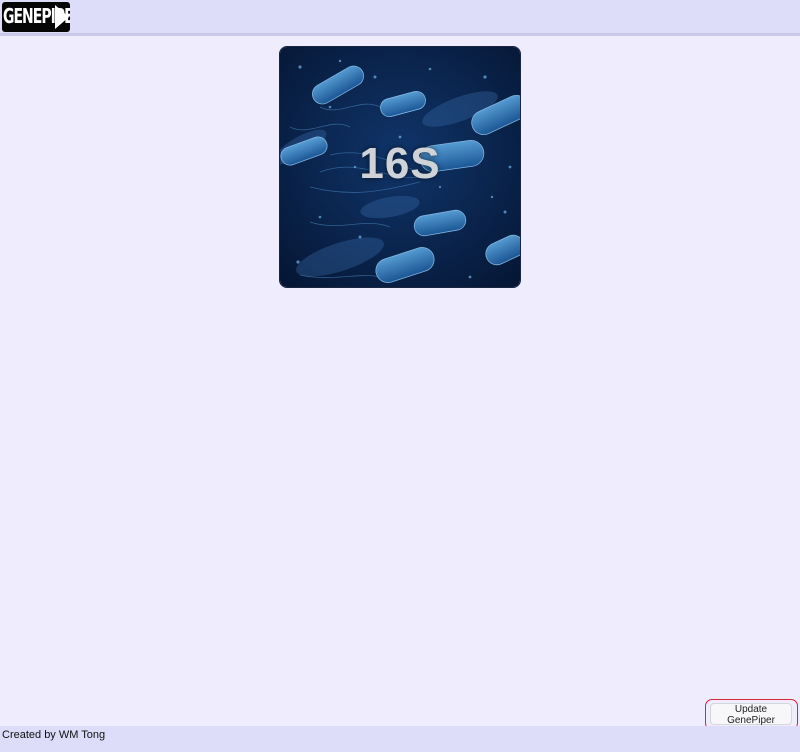  What do you see at coordinates (62, 17) in the screenshot?
I see `play-arrow-icon` at bounding box center [62, 17].